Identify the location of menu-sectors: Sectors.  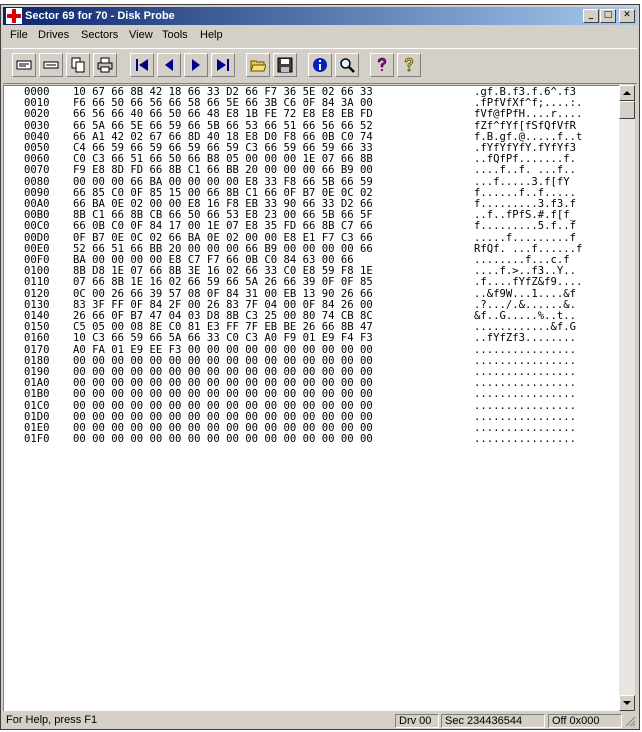
(99, 35).